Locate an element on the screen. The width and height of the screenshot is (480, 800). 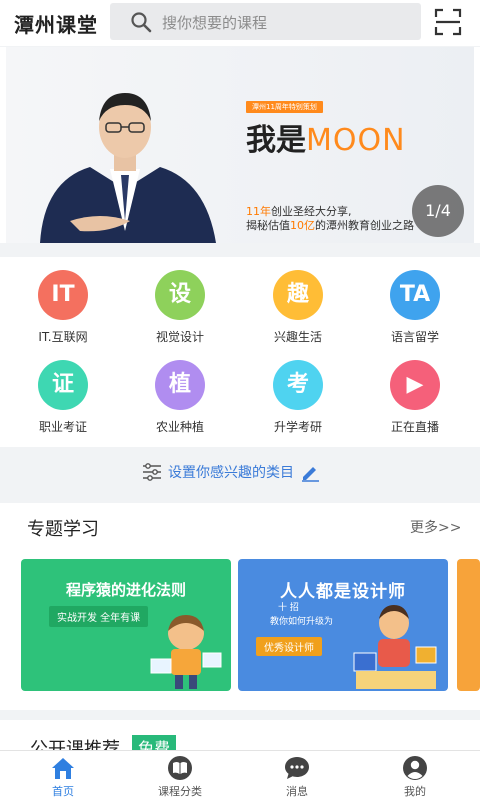
agriculture-icon: 植 is located at coordinates (180, 385).